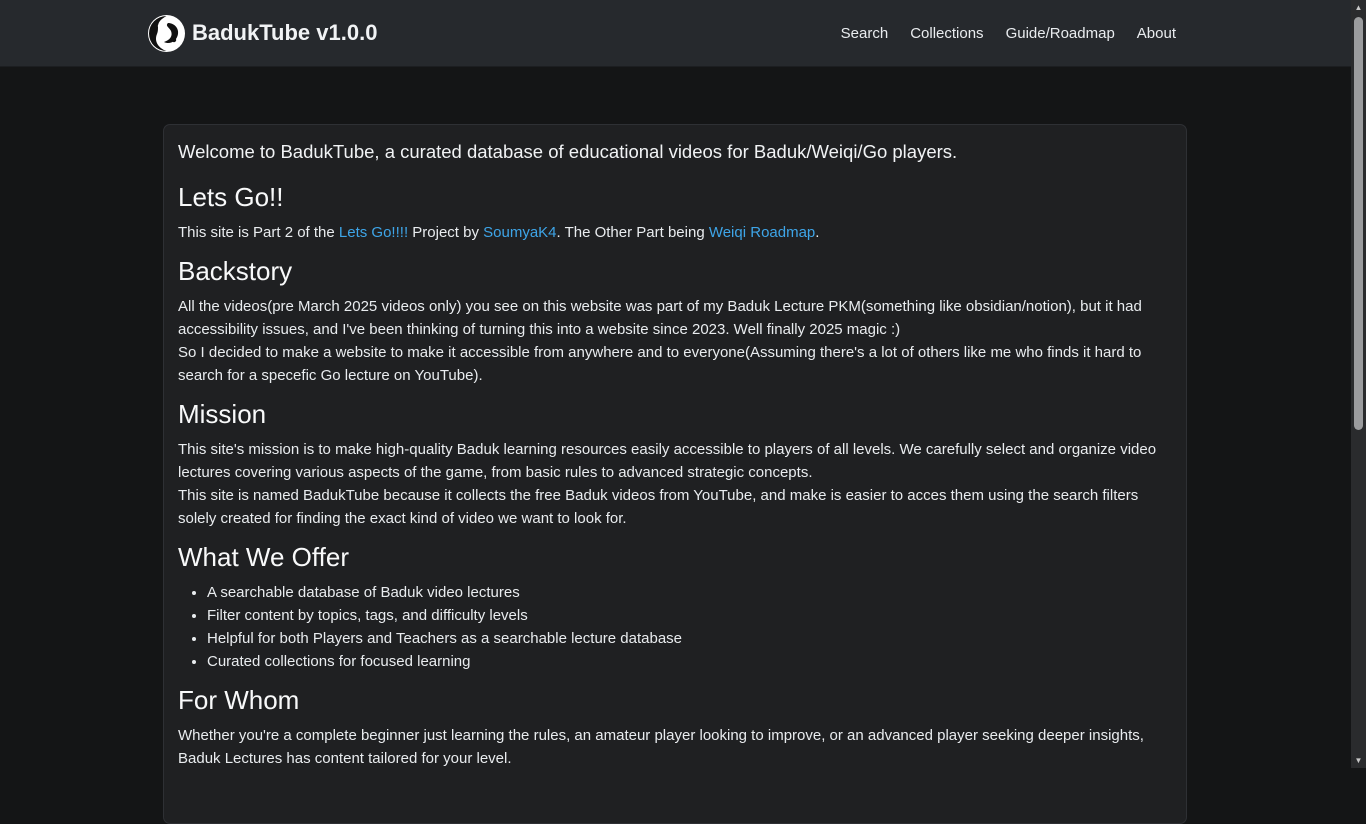 Image resolution: width=1366 pixels, height=824 pixels. Describe the element at coordinates (1060, 33) in the screenshot. I see `nav-guide-roadmap-link: Guide/Roadmap` at that location.